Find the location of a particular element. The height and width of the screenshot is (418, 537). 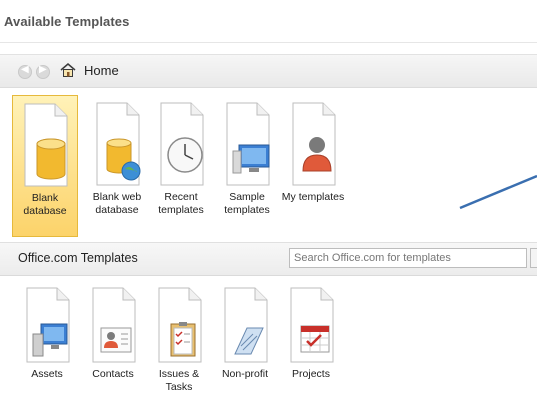

issues-icon is located at coordinates (180, 325).